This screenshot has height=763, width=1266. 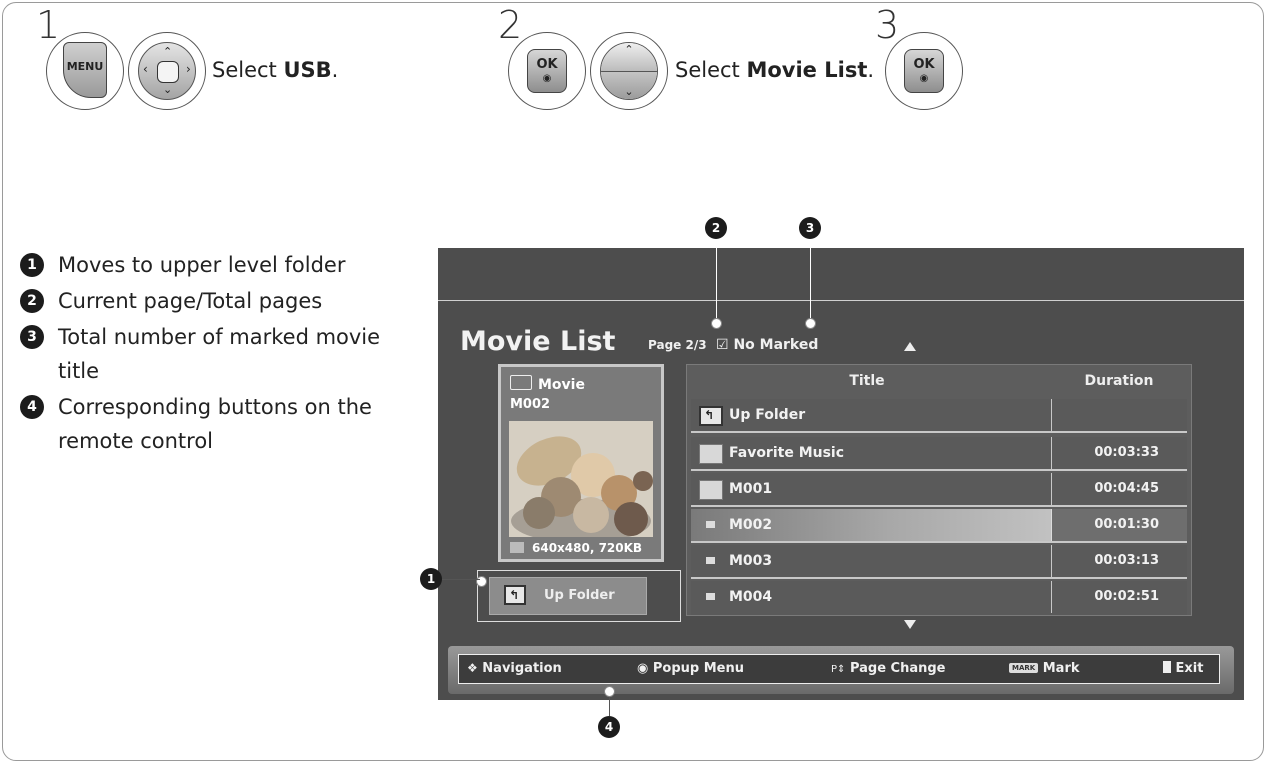 What do you see at coordinates (431, 579) in the screenshot?
I see `callout-1: 1` at bounding box center [431, 579].